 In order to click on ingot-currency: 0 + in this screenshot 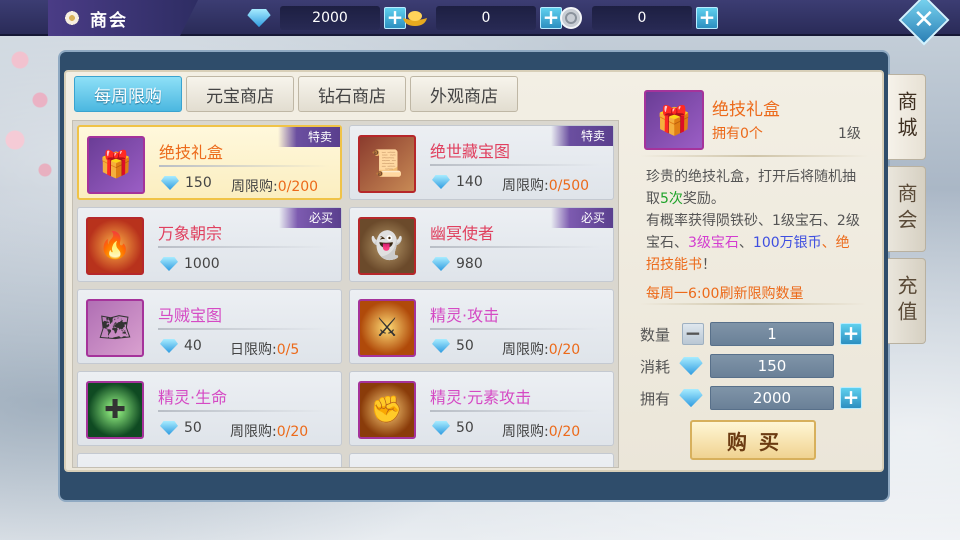, I will do `click(481, 18)`.